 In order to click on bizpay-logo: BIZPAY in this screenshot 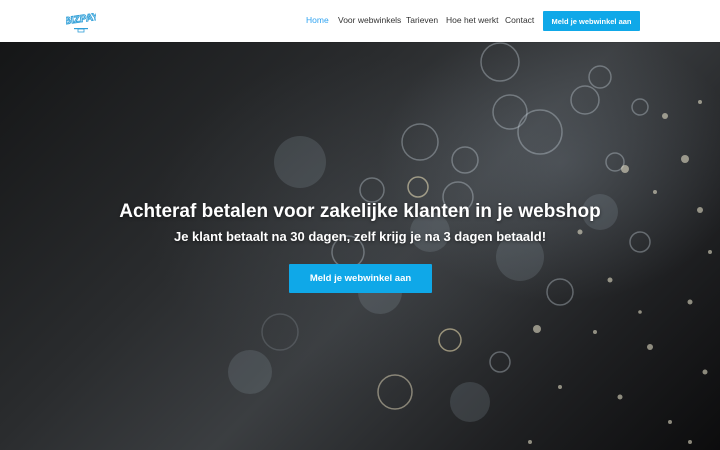, I will do `click(81, 21)`.